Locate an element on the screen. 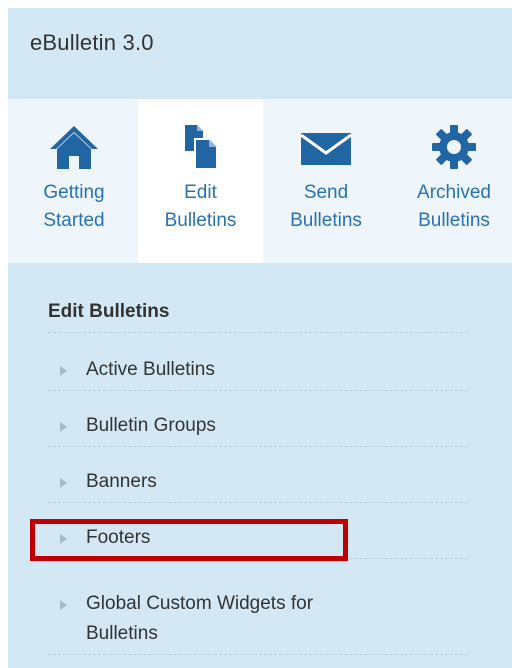 This screenshot has width=512, height=668. tab-archived-bulletins-label-1: Archived is located at coordinates (454, 192).